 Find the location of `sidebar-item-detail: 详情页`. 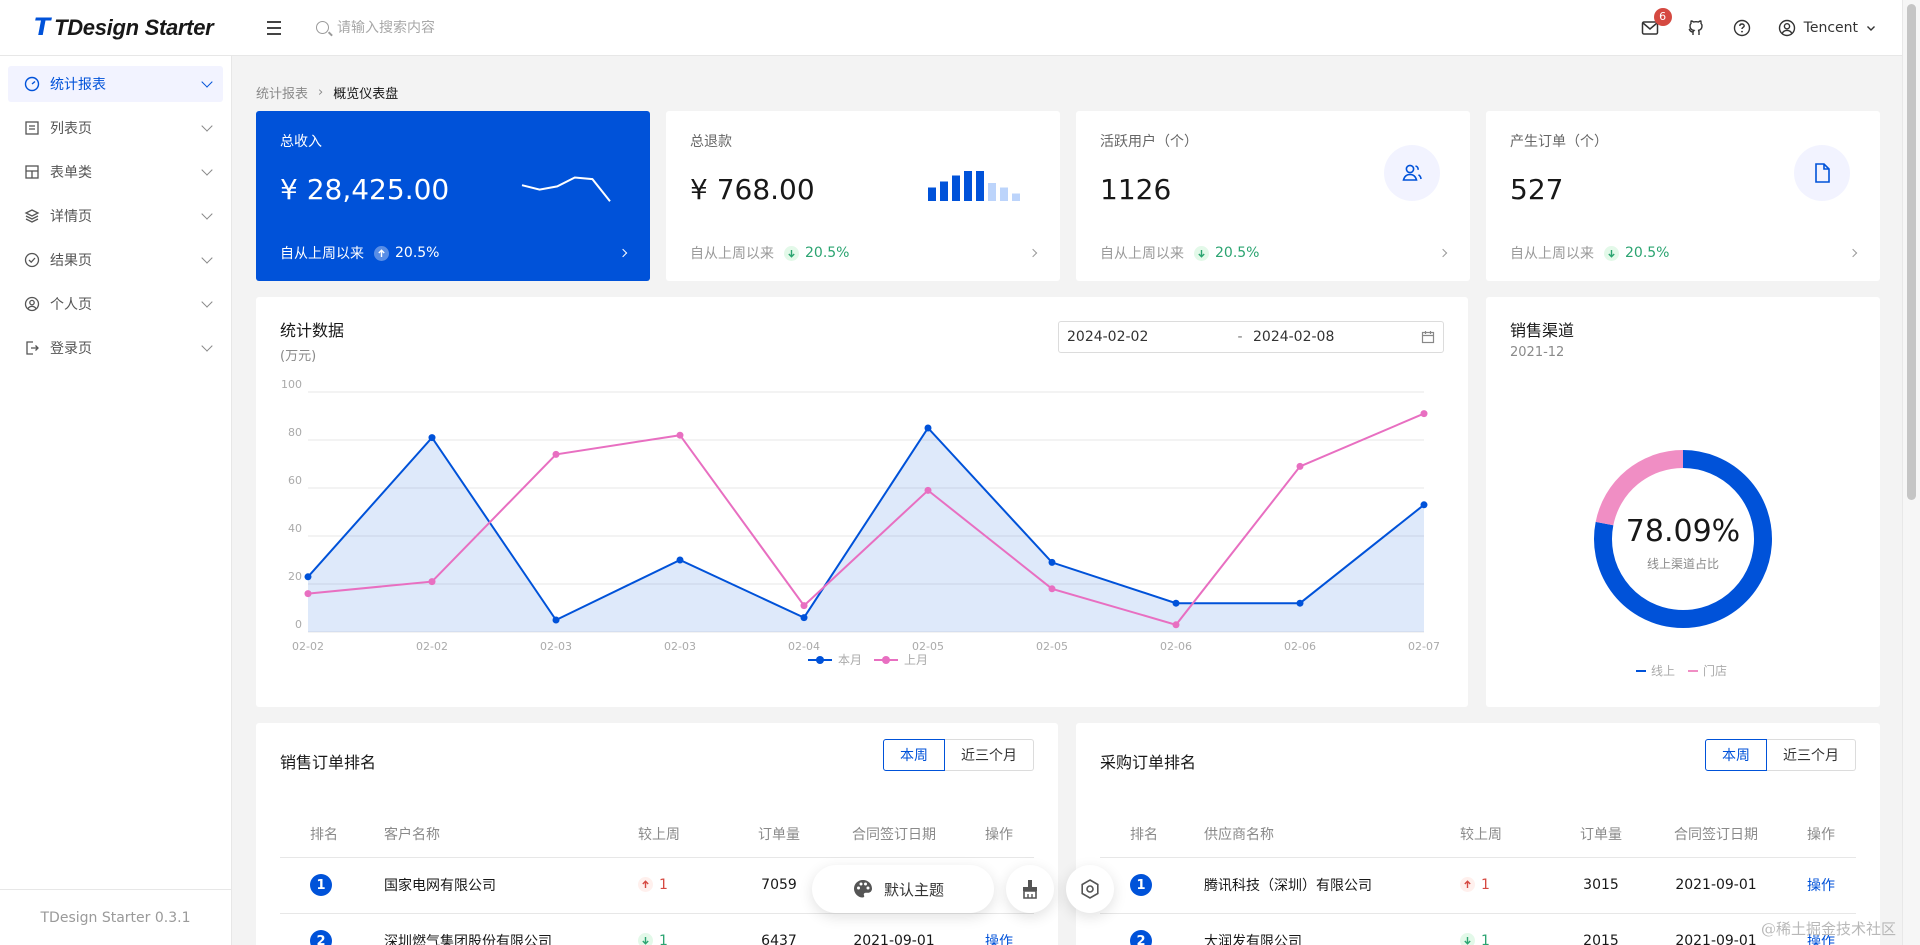

sidebar-item-detail: 详情页 is located at coordinates (115, 216).